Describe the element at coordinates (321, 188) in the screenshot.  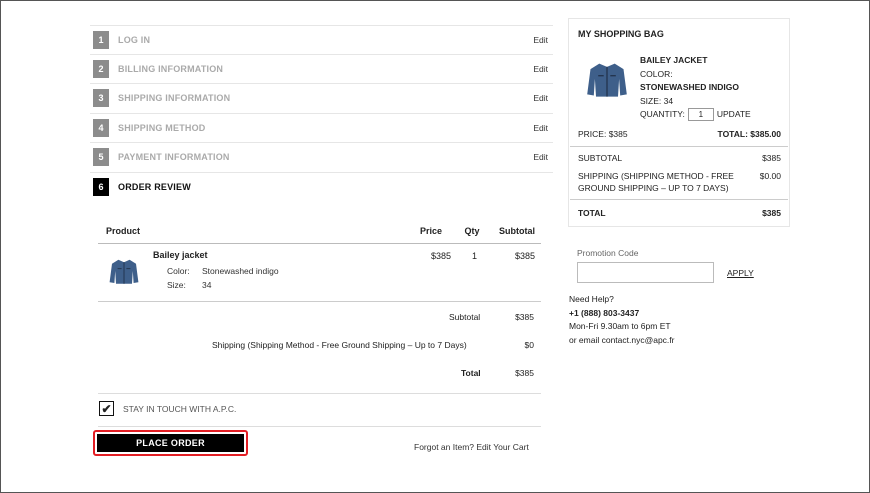
I see `step-order-review: 6 ORDER REVIEW` at that location.